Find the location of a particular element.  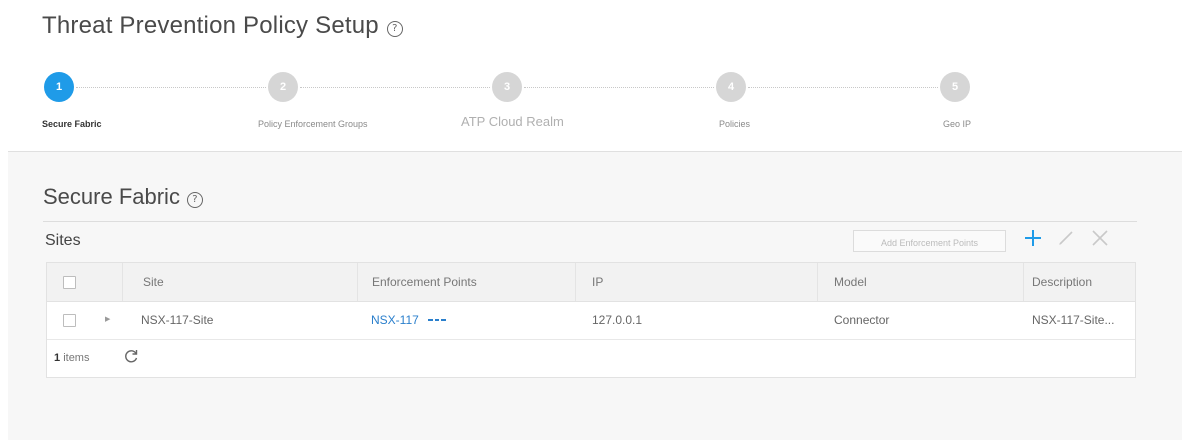

sites-title: Sites is located at coordinates (63, 240).